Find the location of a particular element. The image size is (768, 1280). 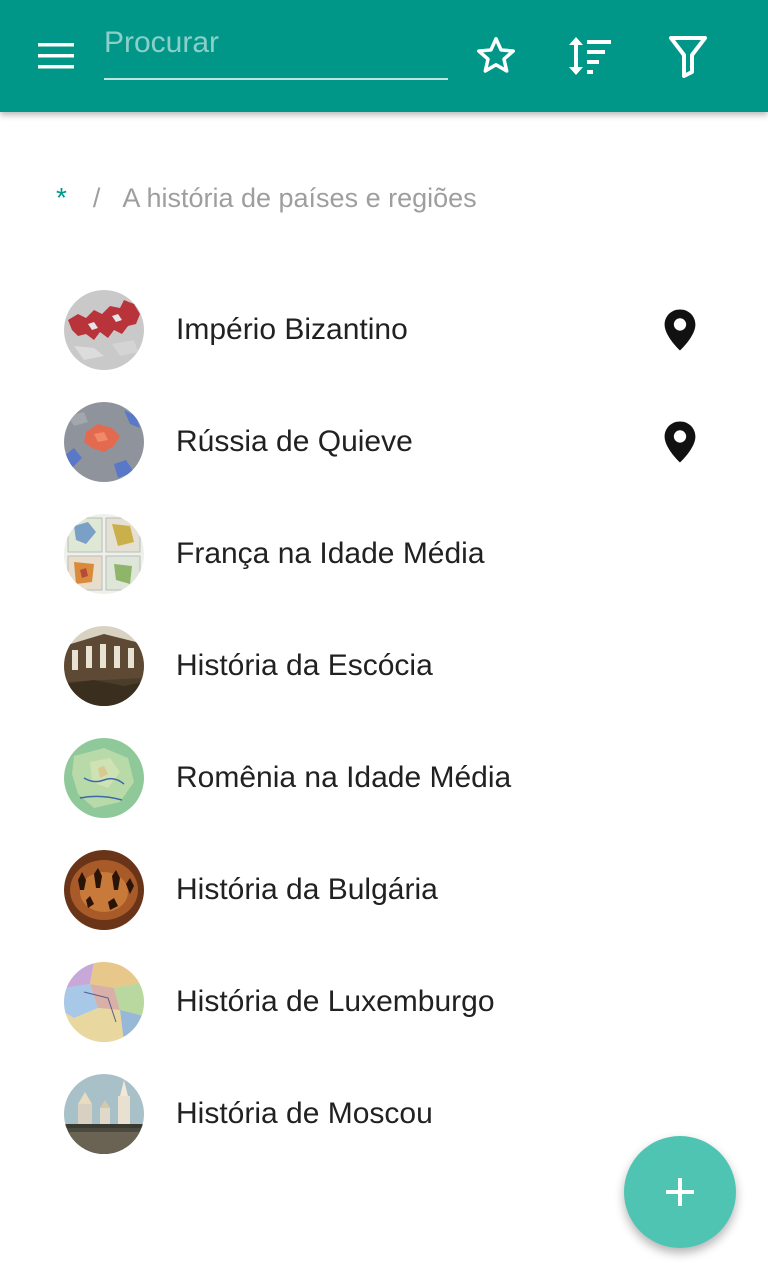

byzantine-map-thumbnail is located at coordinates (104, 330).